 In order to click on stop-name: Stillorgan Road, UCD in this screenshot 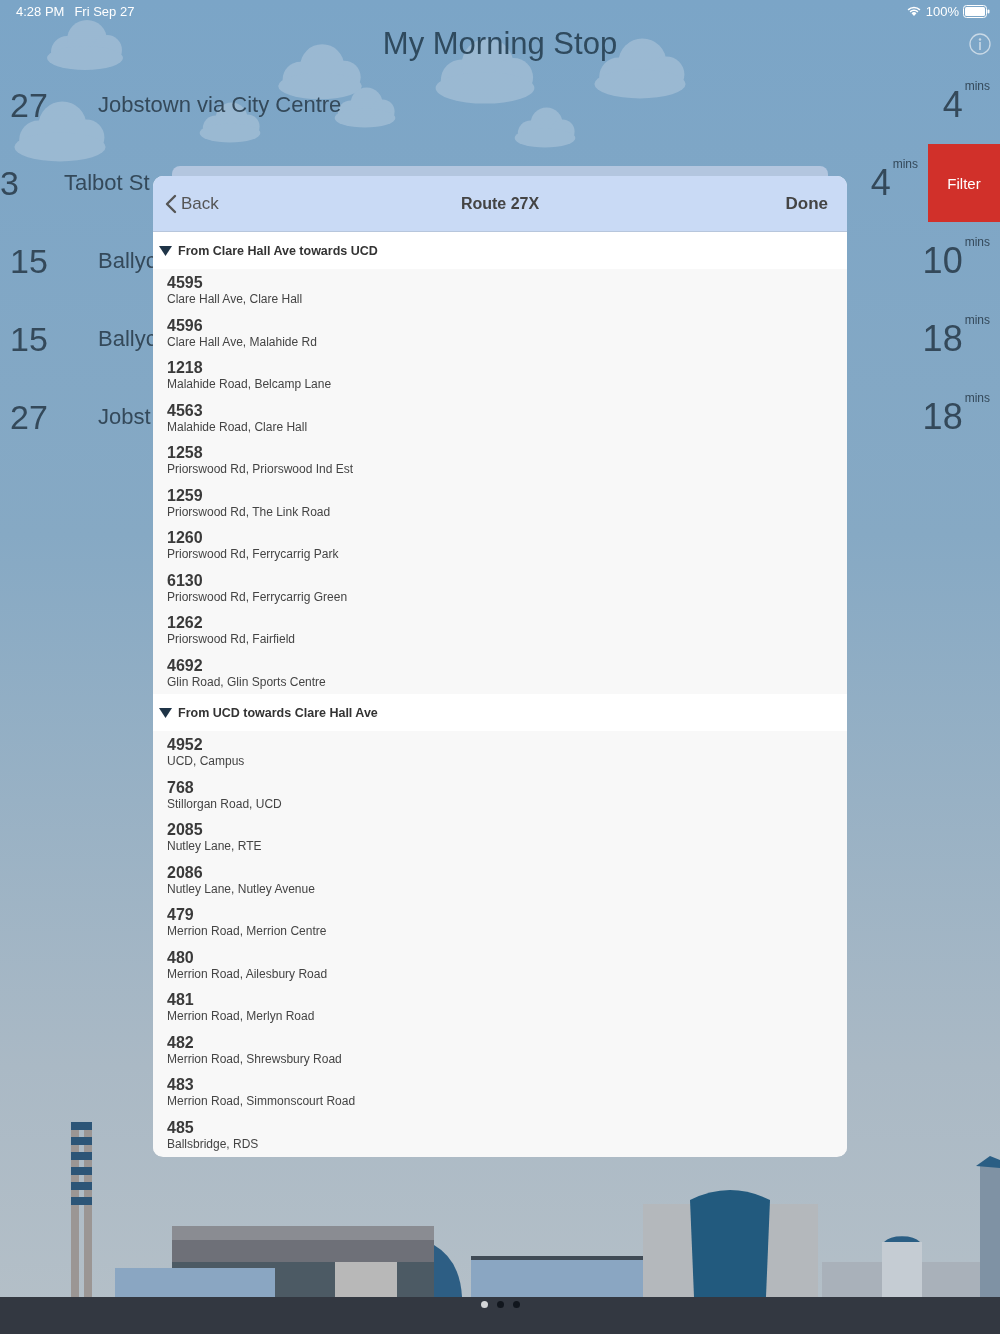, I will do `click(224, 804)`.